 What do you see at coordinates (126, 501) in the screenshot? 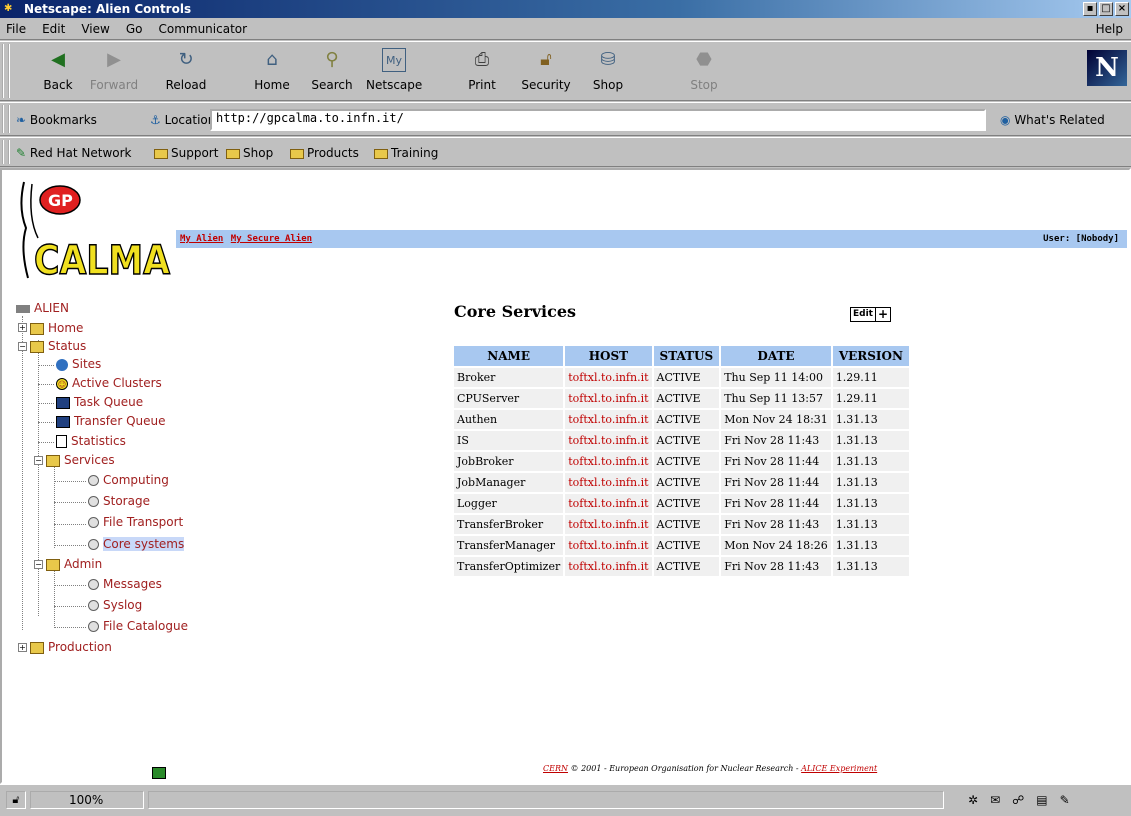
I see `tree-label: Storage` at bounding box center [126, 501].